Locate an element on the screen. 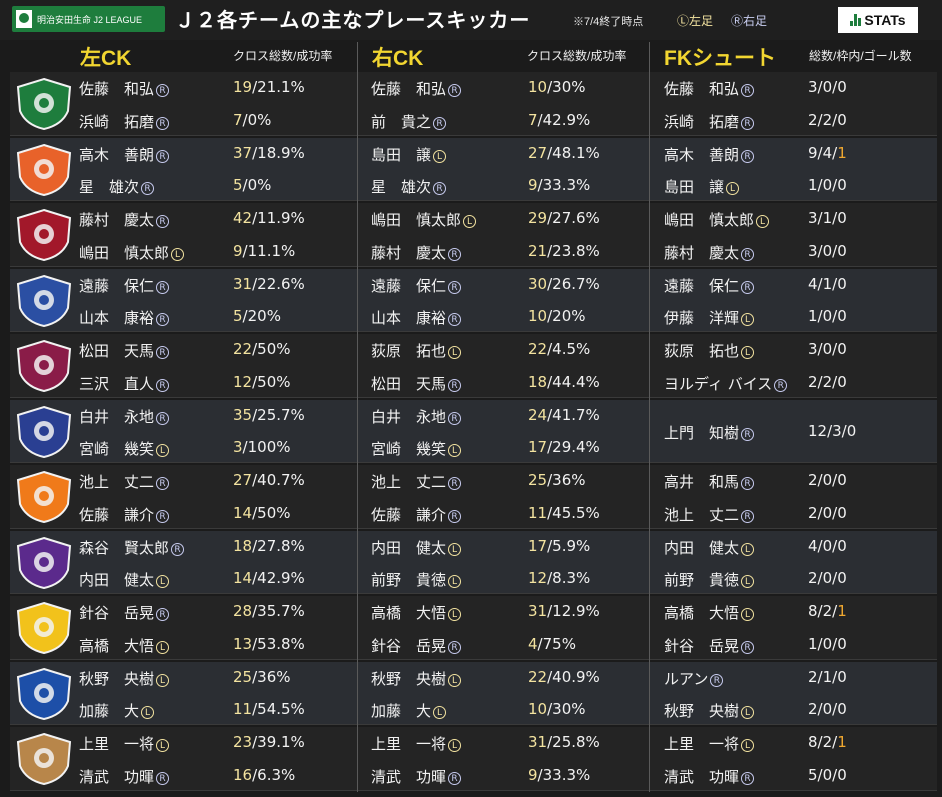 The image size is (942, 797). right-ck-stat: 12/8.3% is located at coordinates (559, 578).